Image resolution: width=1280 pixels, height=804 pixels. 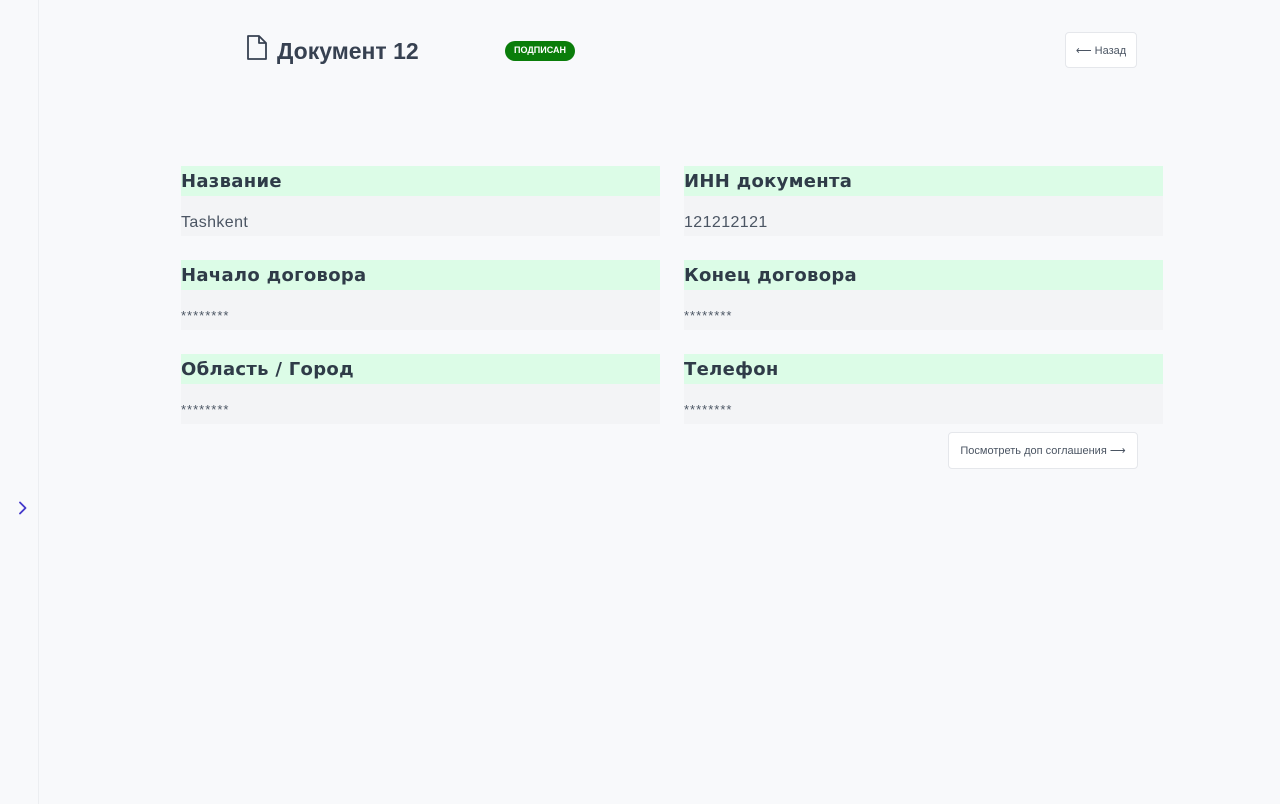 I want to click on field-inn: ИНН документа 121212121, so click(x=923, y=201).